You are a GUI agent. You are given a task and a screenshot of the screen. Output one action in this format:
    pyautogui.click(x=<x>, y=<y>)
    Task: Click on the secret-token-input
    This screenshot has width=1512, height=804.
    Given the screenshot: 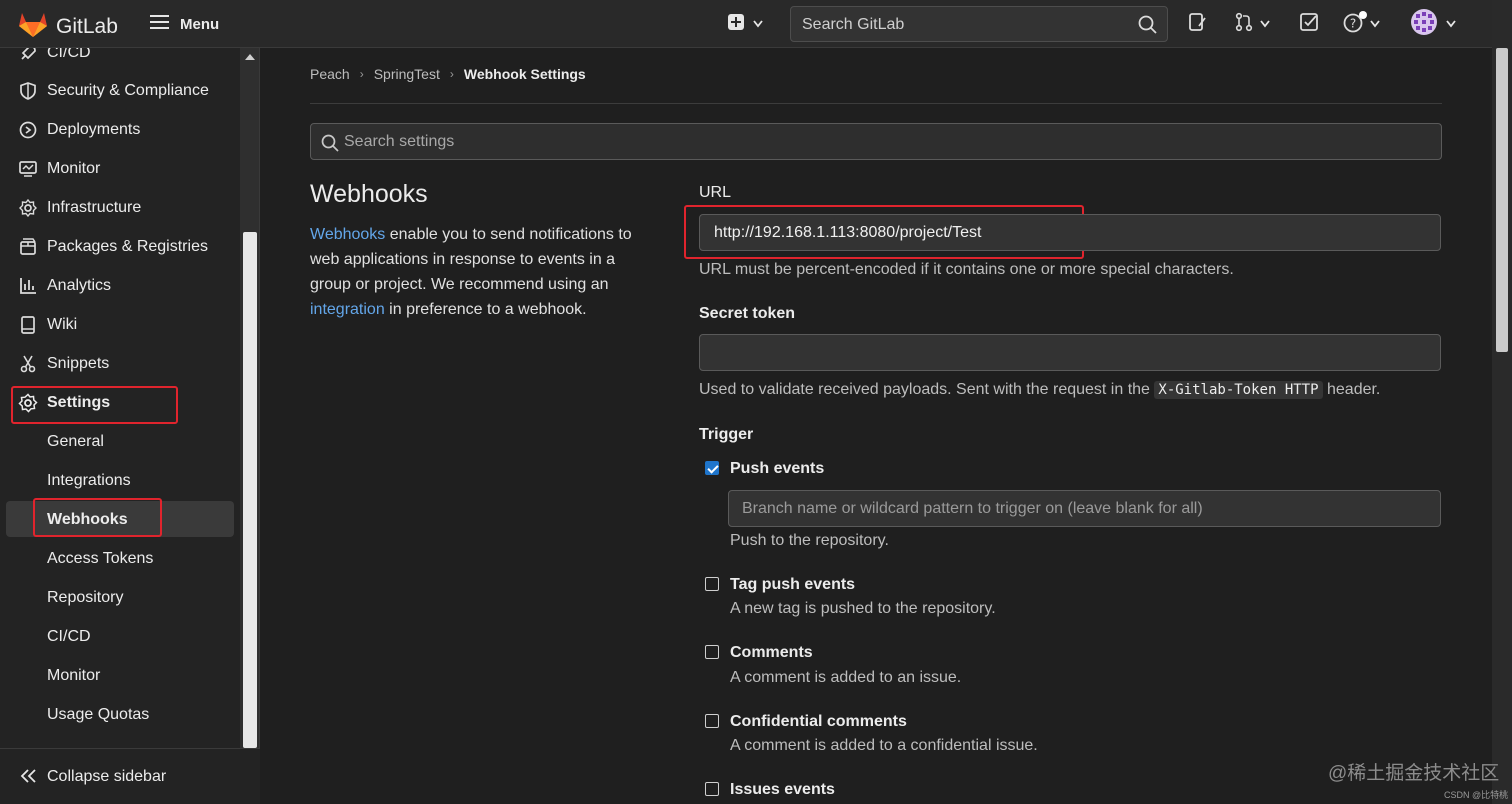 What is the action you would take?
    pyautogui.click(x=1070, y=352)
    